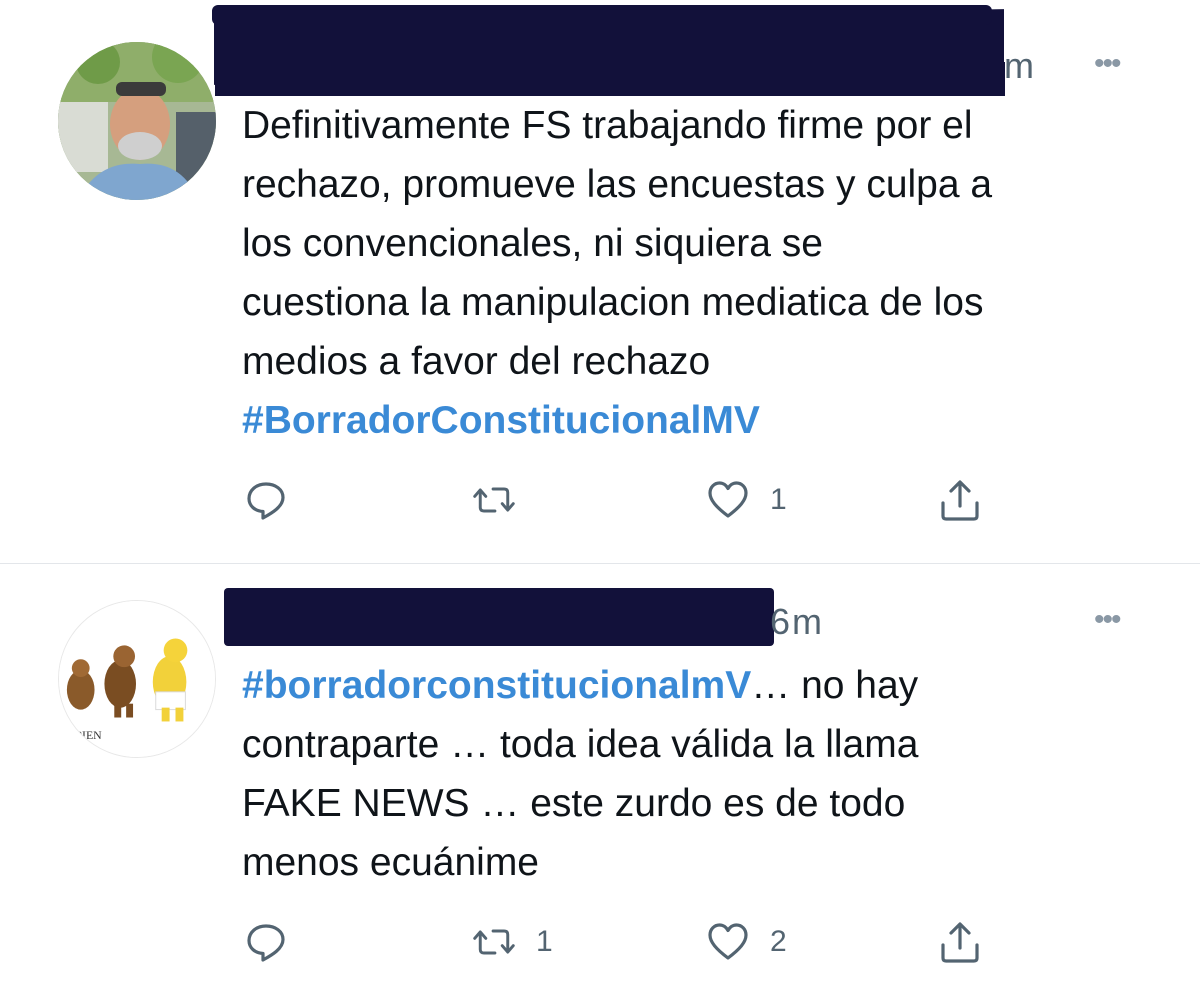  Describe the element at coordinates (390, 862) in the screenshot. I see `tweet-text-line: menos ecuánime` at that location.